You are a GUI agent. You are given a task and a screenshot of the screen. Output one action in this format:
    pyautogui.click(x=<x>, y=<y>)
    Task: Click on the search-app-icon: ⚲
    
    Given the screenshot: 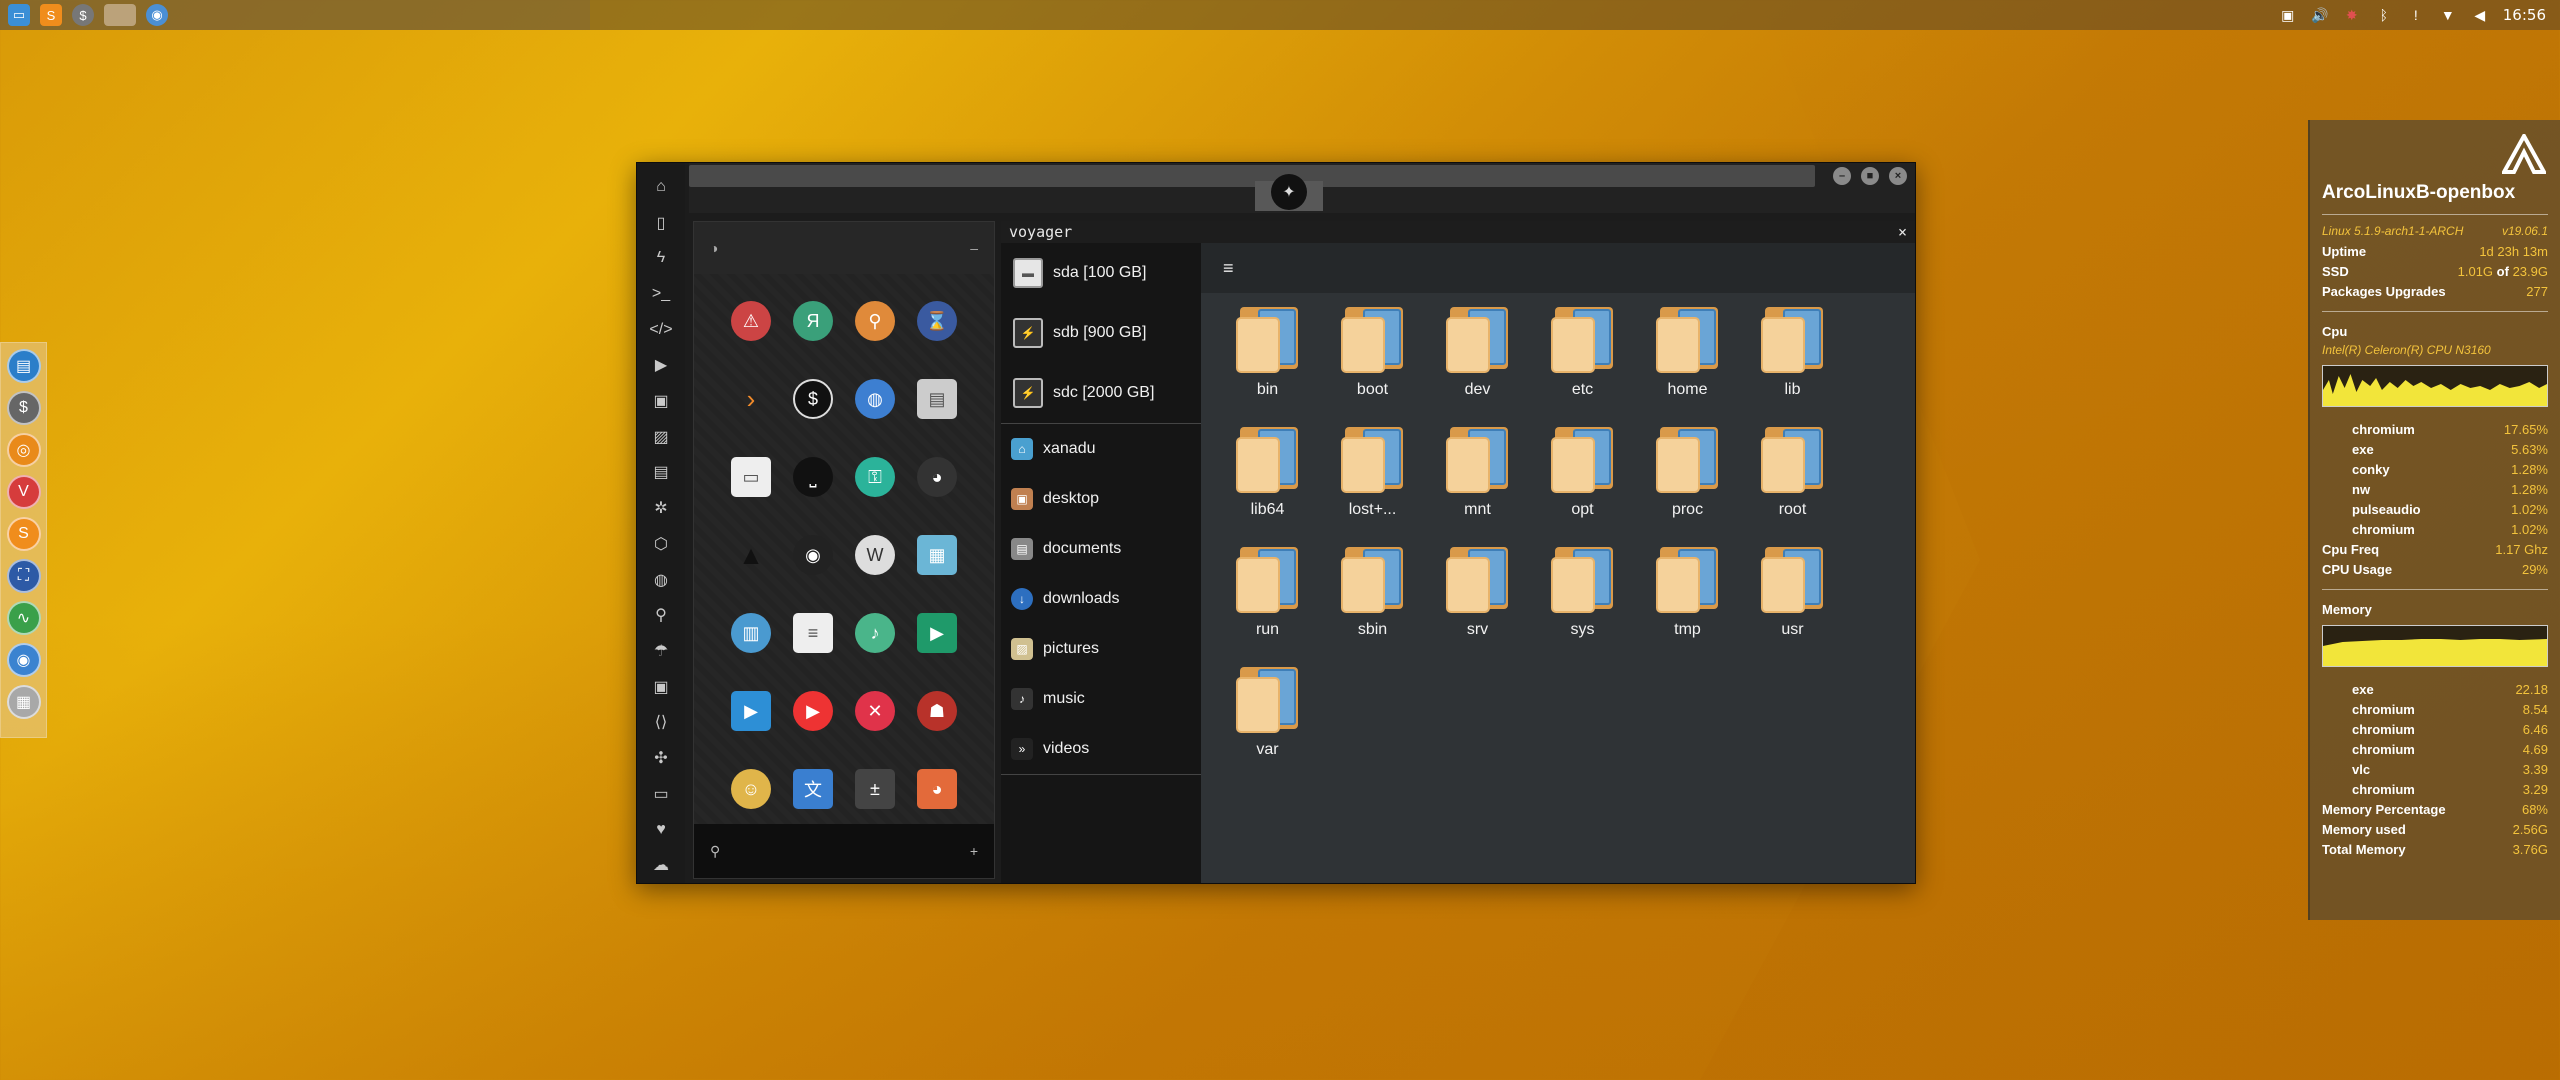 What is the action you would take?
    pyautogui.click(x=875, y=321)
    